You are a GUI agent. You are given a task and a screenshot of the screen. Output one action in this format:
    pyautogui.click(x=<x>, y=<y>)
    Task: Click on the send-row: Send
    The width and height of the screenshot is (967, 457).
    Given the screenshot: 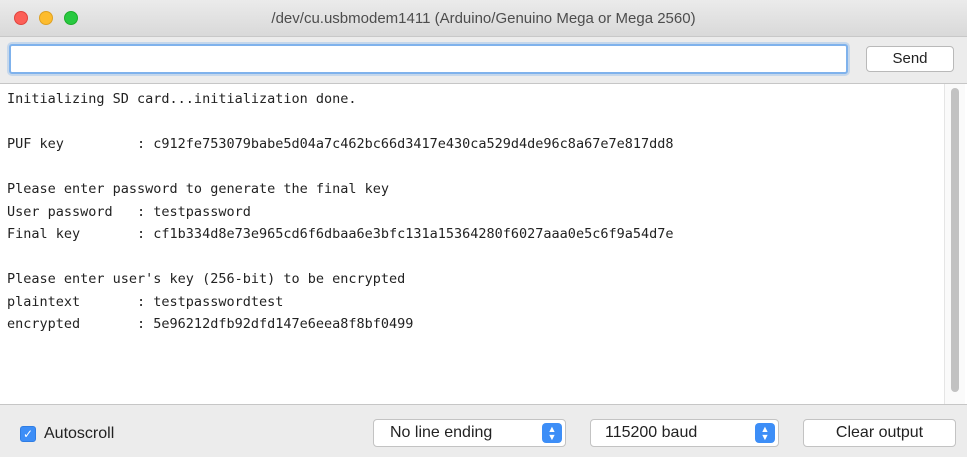 What is the action you would take?
    pyautogui.click(x=483, y=60)
    